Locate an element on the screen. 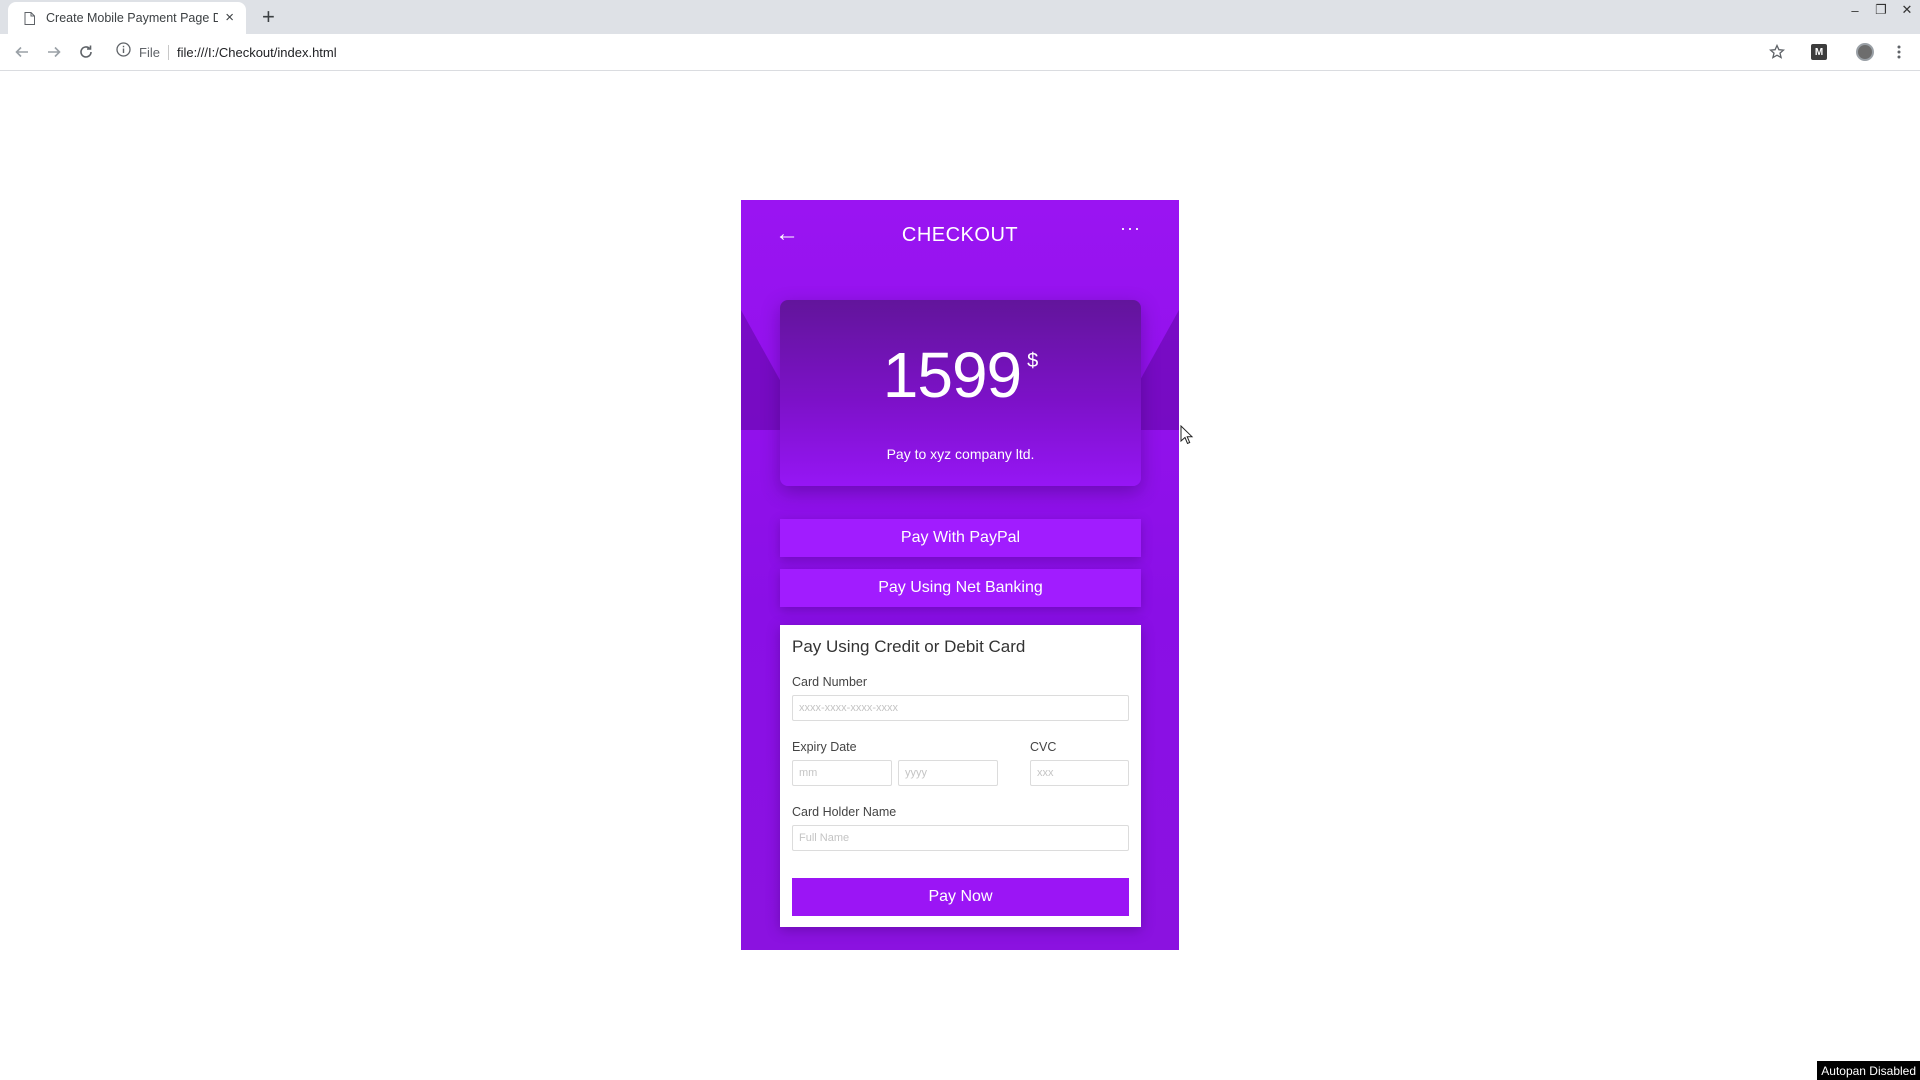 This screenshot has width=1920, height=1080. cvc-label: CVC is located at coordinates (1043, 747).